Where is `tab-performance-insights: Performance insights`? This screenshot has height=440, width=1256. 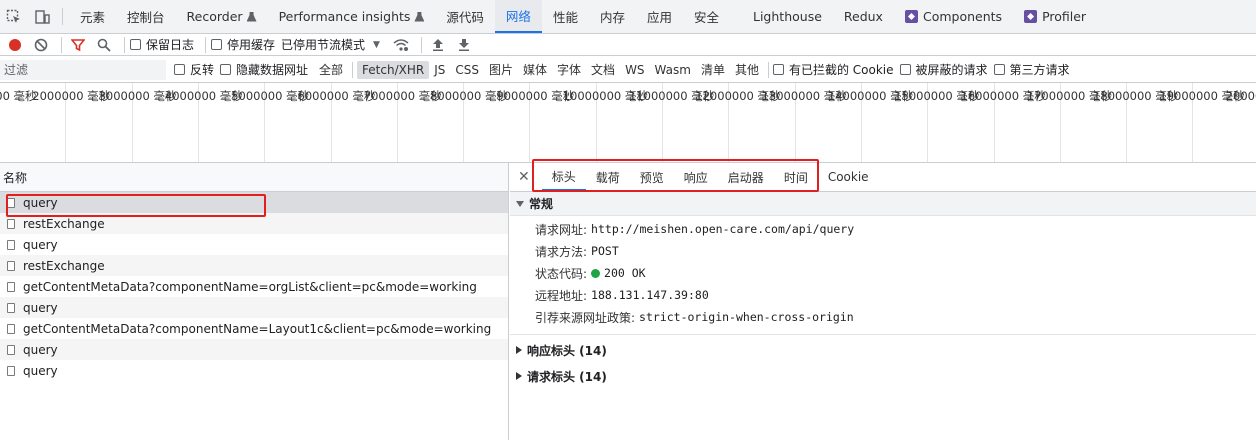
tab-performance-insights: Performance insights is located at coordinates (352, 16).